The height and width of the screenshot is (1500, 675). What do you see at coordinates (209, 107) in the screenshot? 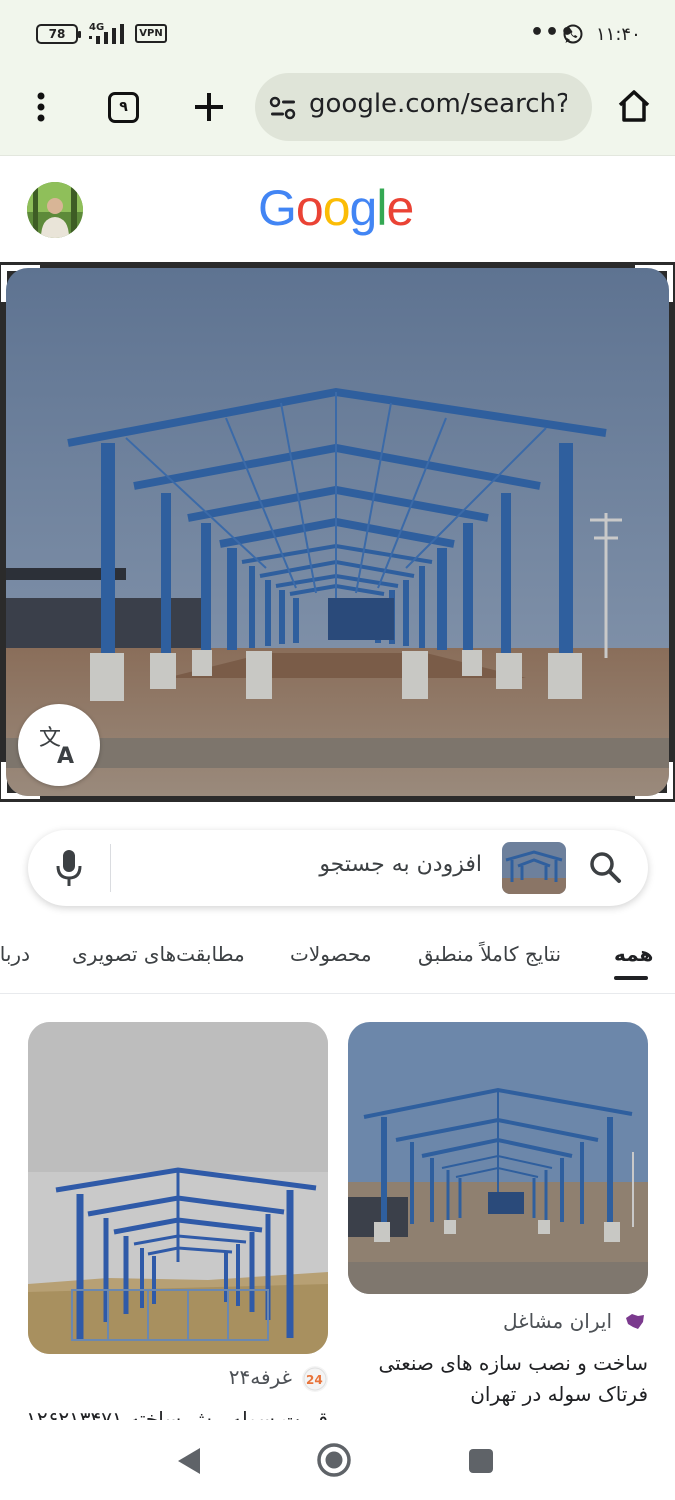
I see `new-tab-icon` at bounding box center [209, 107].